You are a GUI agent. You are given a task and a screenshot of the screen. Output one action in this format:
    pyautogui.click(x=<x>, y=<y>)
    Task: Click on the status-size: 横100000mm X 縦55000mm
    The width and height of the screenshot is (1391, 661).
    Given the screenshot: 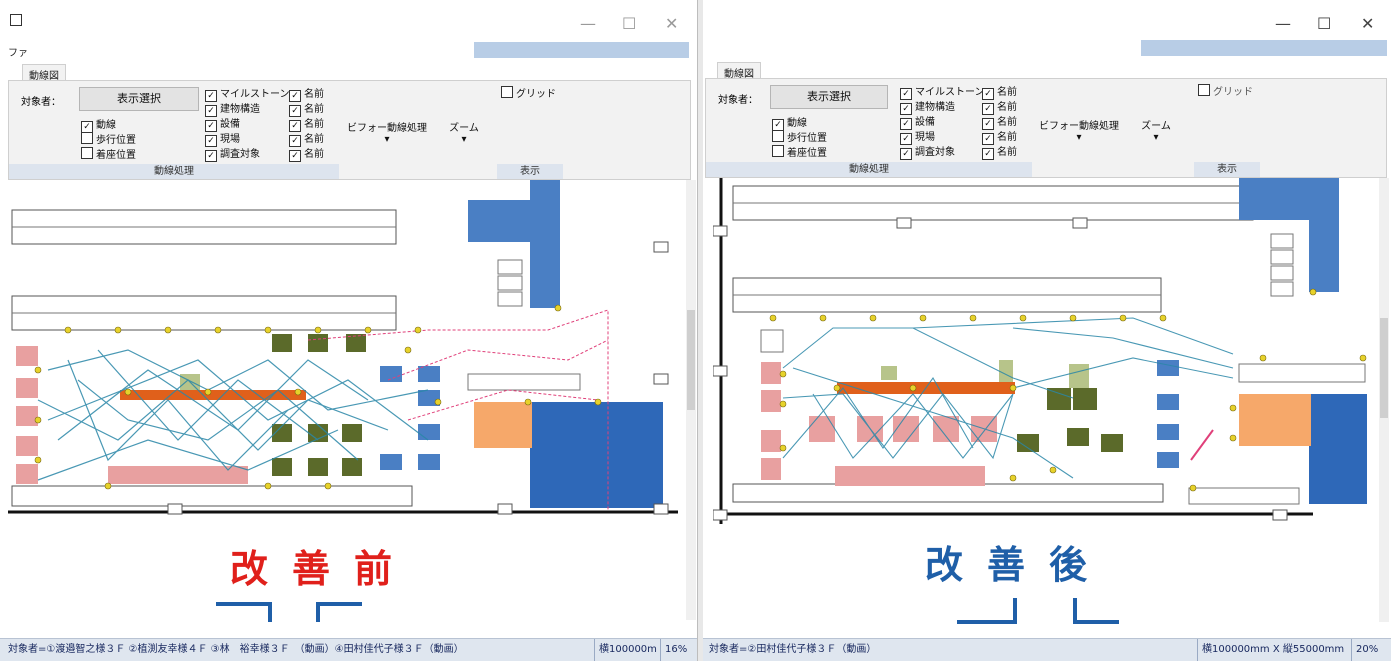 What is the action you would take?
    pyautogui.click(x=1272, y=650)
    